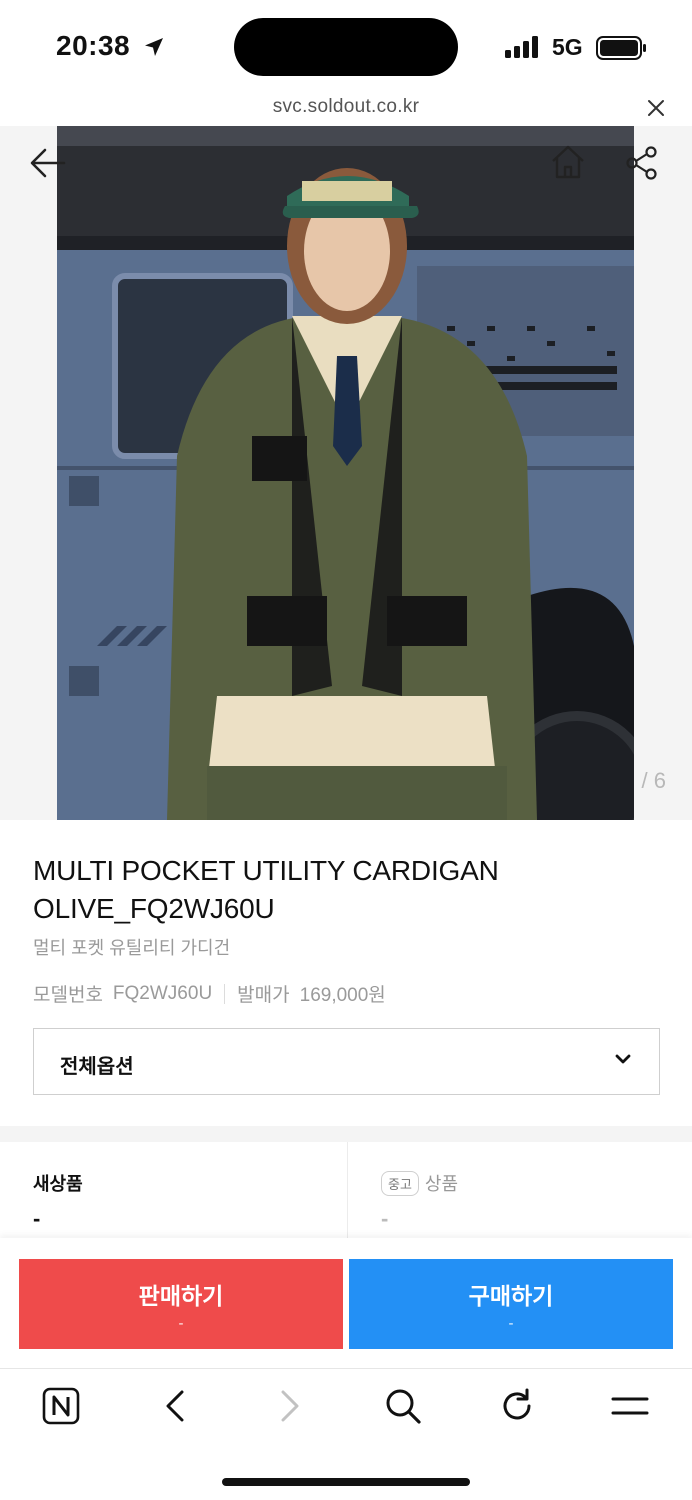  Describe the element at coordinates (403, 1408) in the screenshot. I see `search-icon` at that location.